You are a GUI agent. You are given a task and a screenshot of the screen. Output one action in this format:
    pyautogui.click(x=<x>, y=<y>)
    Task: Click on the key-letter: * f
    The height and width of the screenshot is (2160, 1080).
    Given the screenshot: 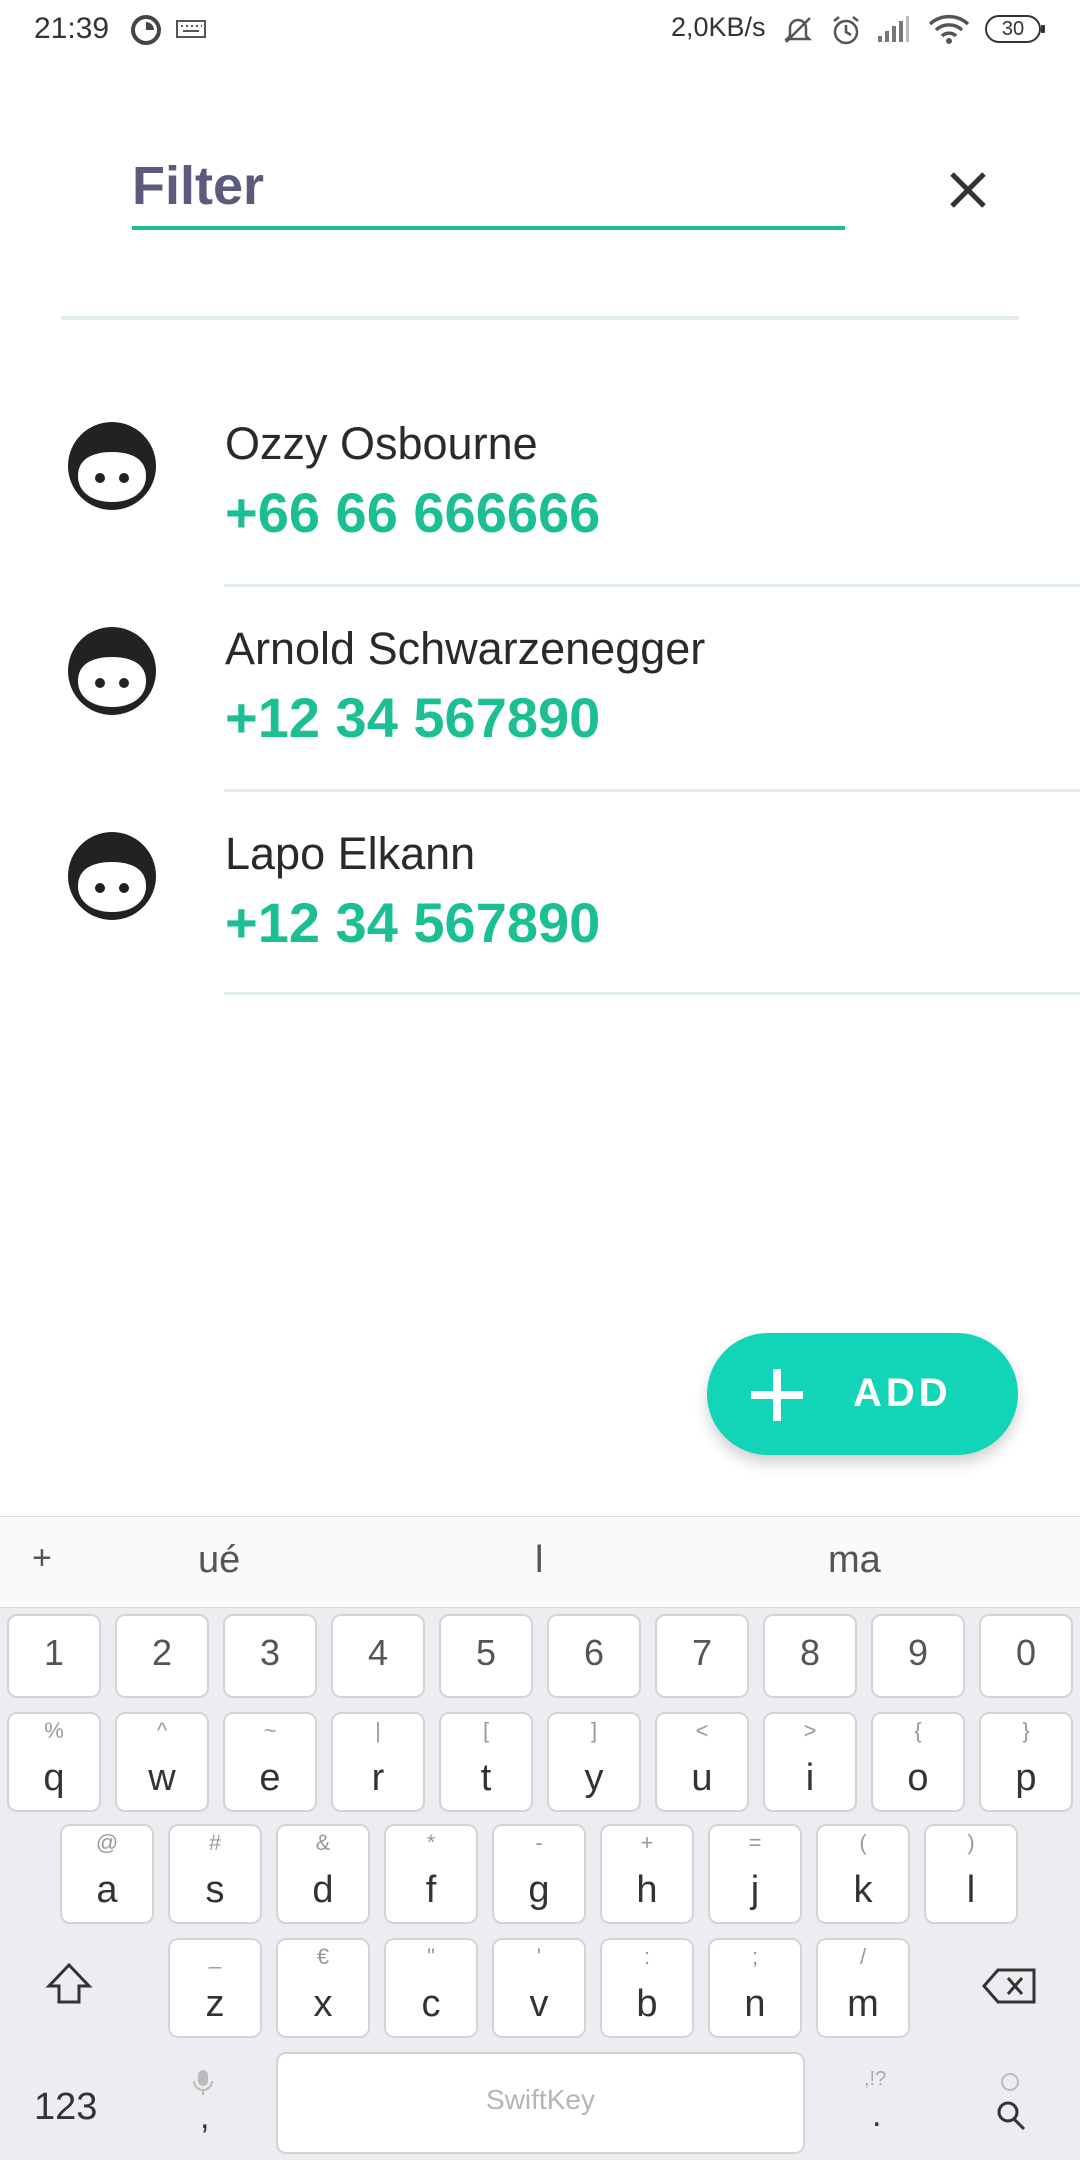 What is the action you would take?
    pyautogui.click(x=431, y=1874)
    